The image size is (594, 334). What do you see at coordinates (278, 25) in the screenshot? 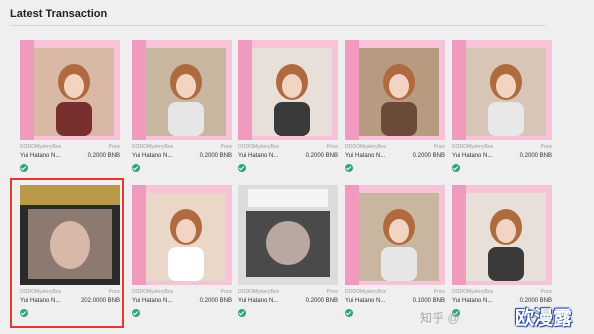
I see `divider` at bounding box center [278, 25].